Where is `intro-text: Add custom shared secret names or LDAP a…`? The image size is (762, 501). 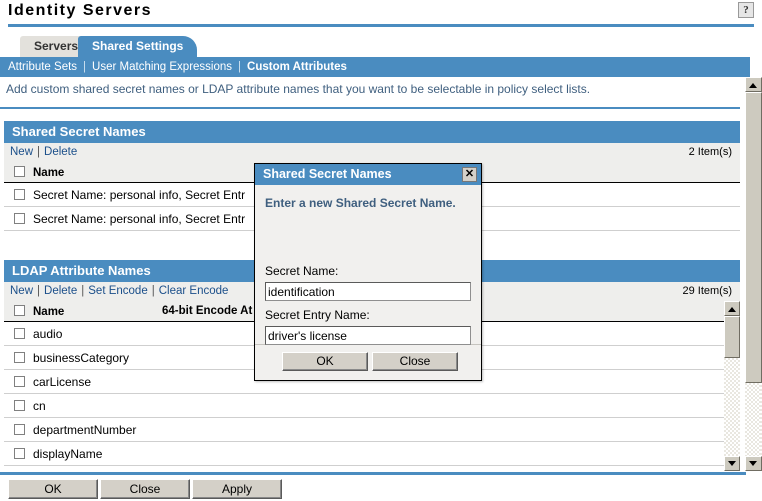 intro-text: Add custom shared secret names or LDAP a… is located at coordinates (298, 89).